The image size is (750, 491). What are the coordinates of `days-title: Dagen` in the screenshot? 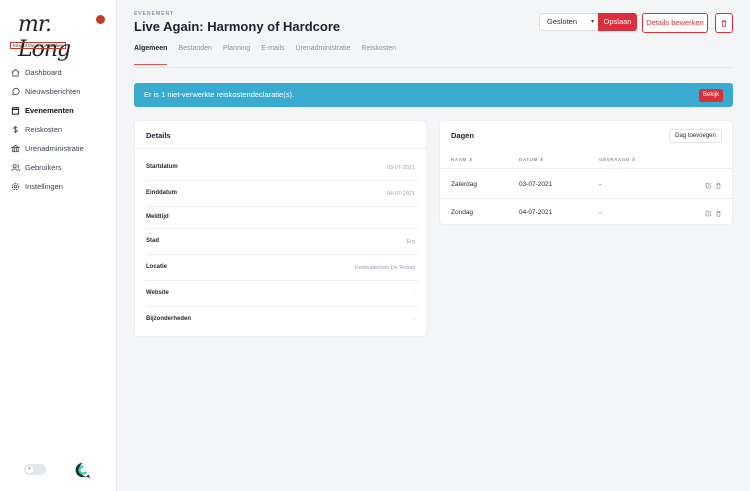 It's located at (462, 135).